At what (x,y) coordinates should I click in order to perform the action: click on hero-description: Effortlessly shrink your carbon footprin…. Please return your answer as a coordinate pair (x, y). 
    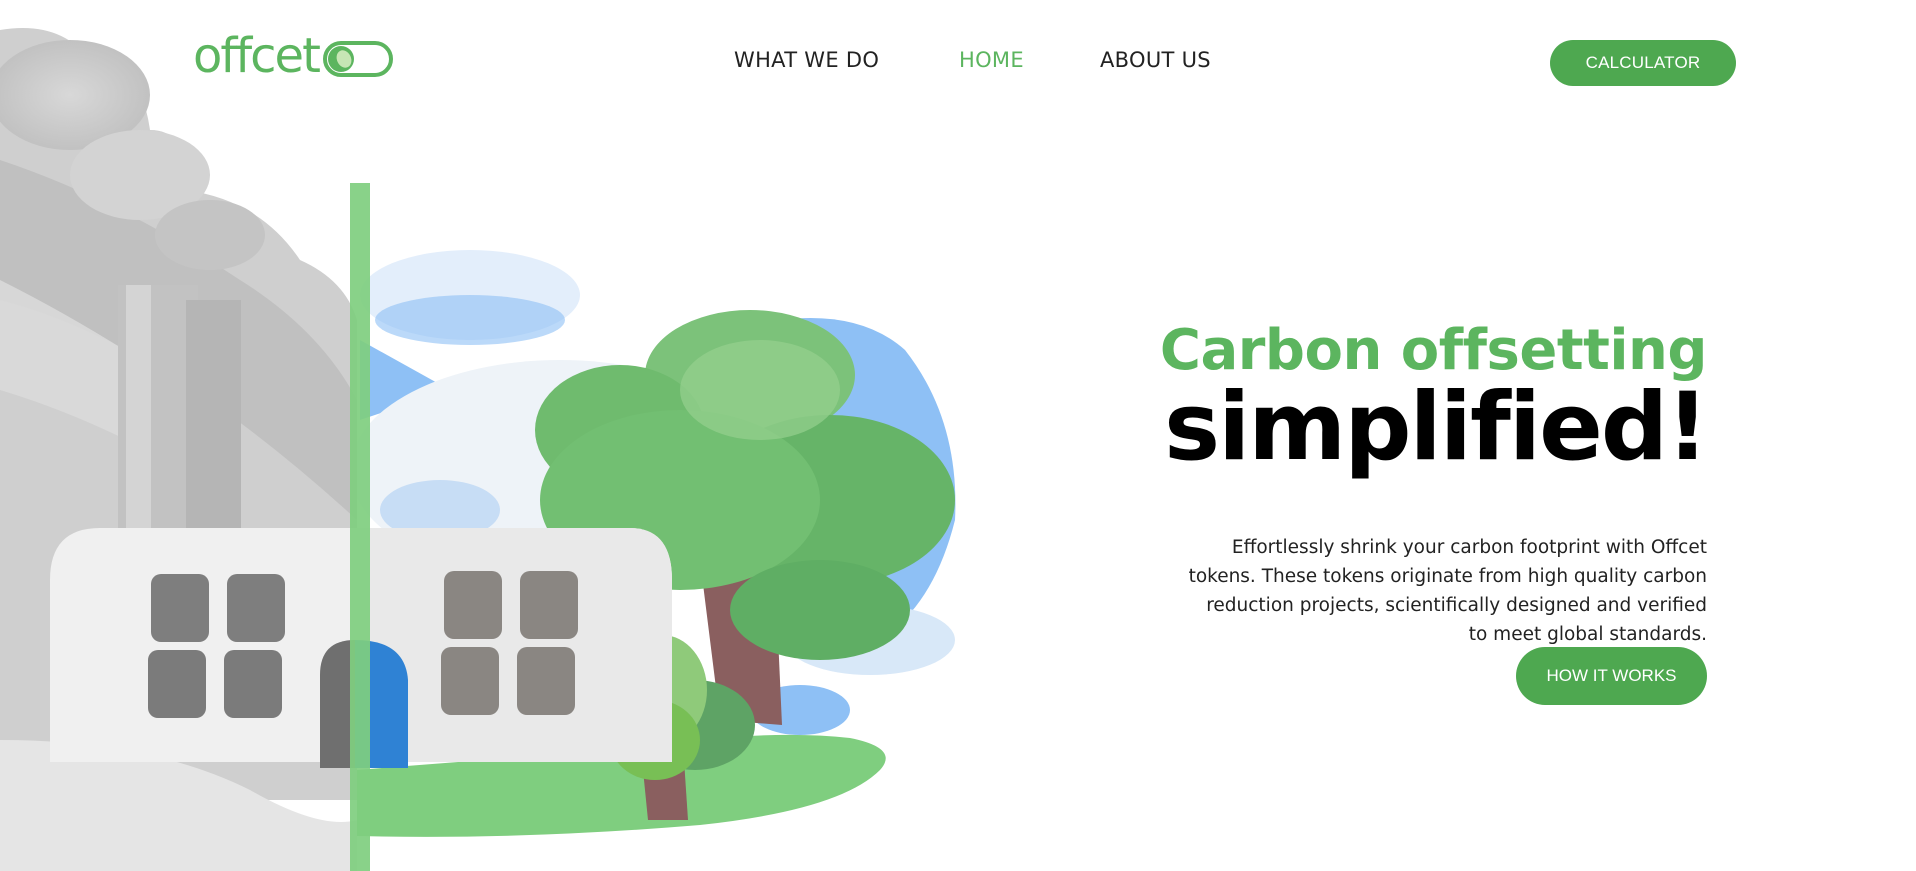
    Looking at the image, I should click on (1447, 590).